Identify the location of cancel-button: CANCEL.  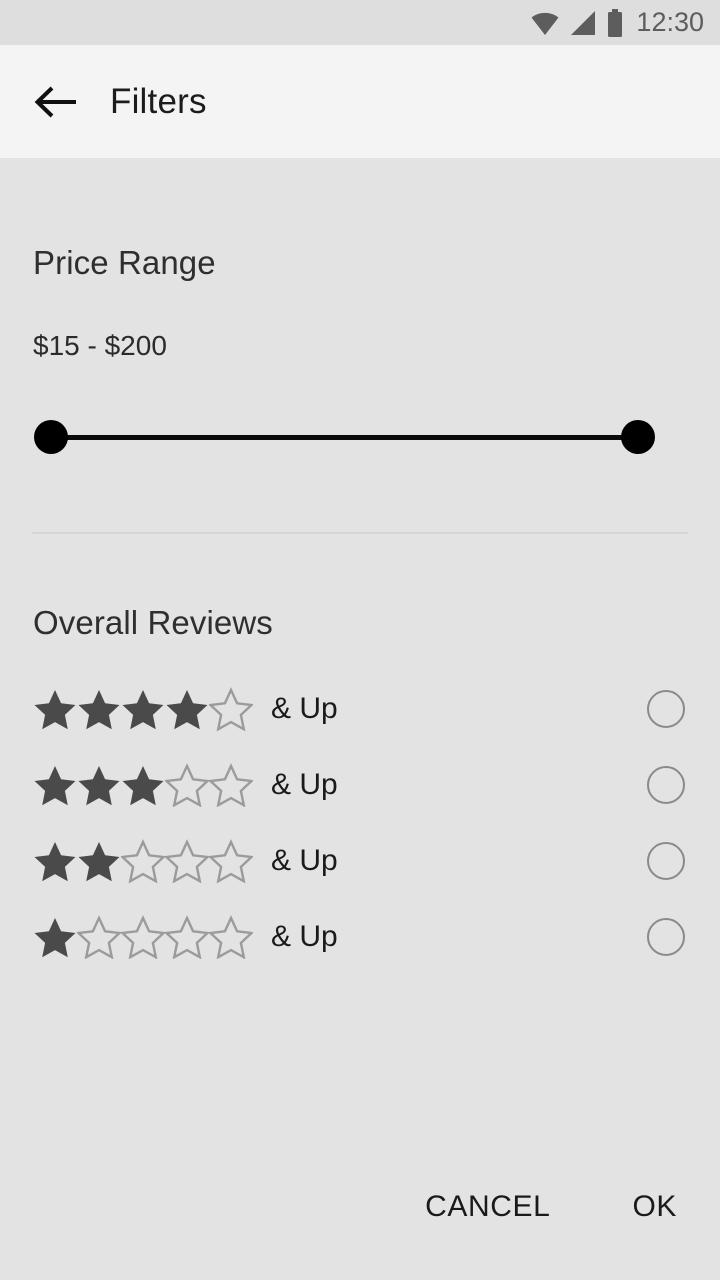
(487, 1207).